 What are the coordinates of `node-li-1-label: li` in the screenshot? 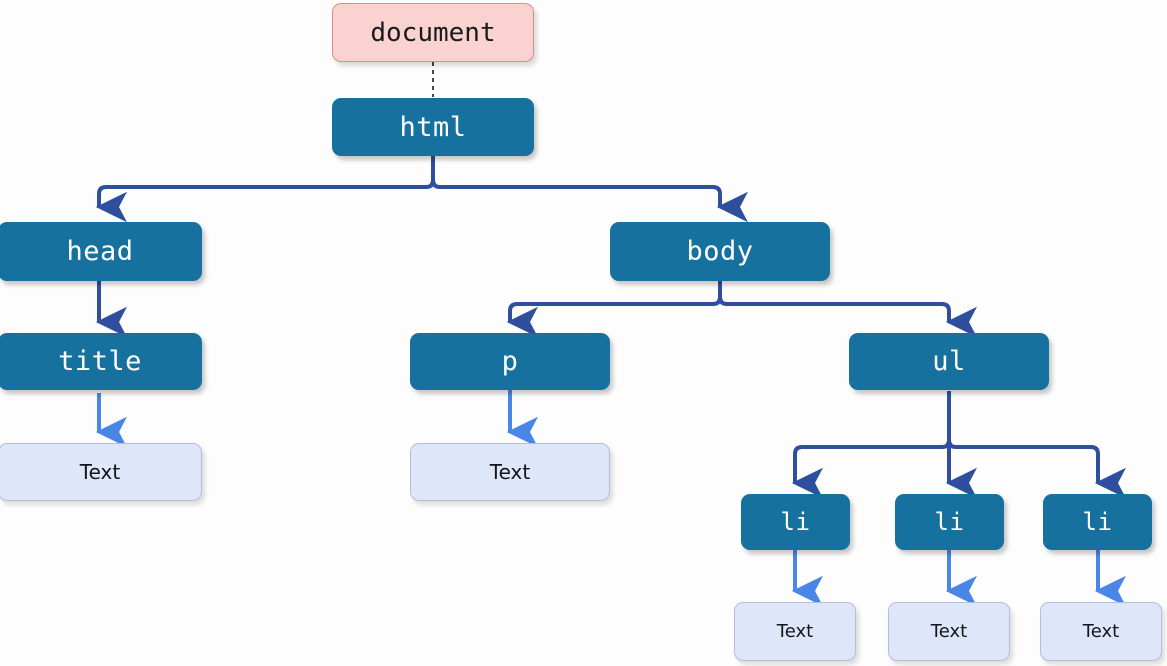 It's located at (795, 522).